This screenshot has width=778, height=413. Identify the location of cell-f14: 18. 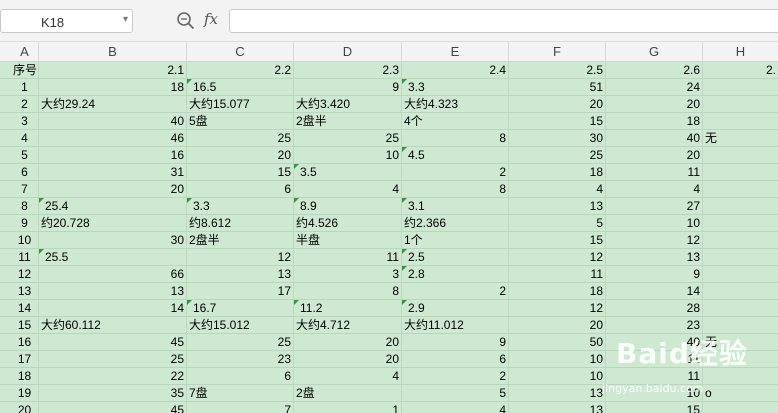
(557, 291).